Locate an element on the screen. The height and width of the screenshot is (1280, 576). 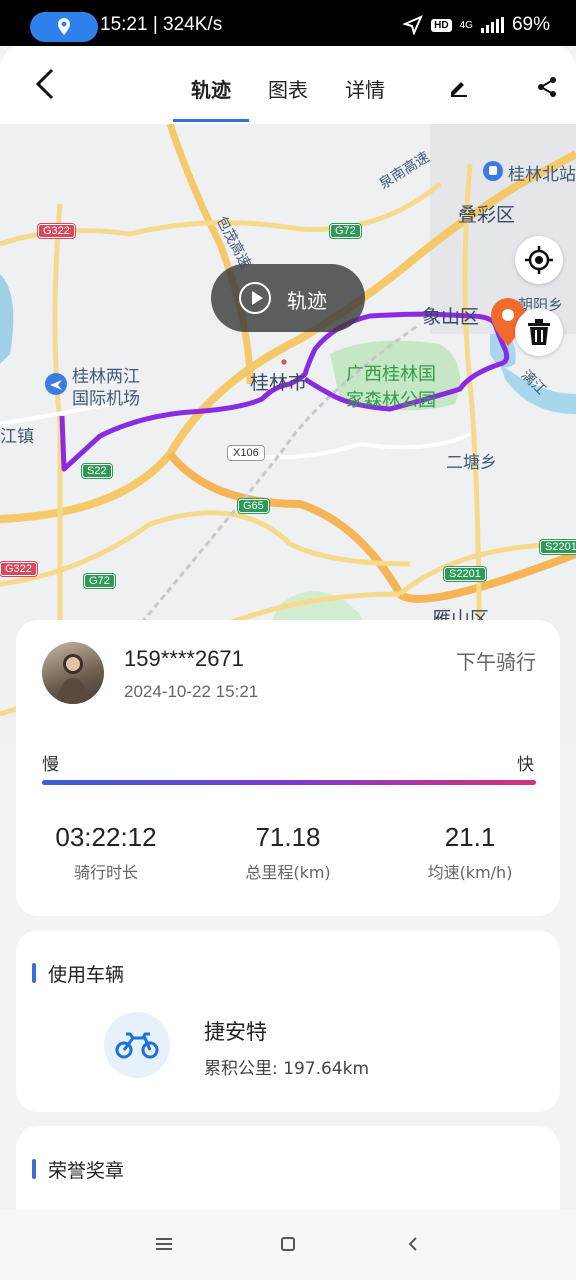
trash-icon is located at coordinates (539, 332).